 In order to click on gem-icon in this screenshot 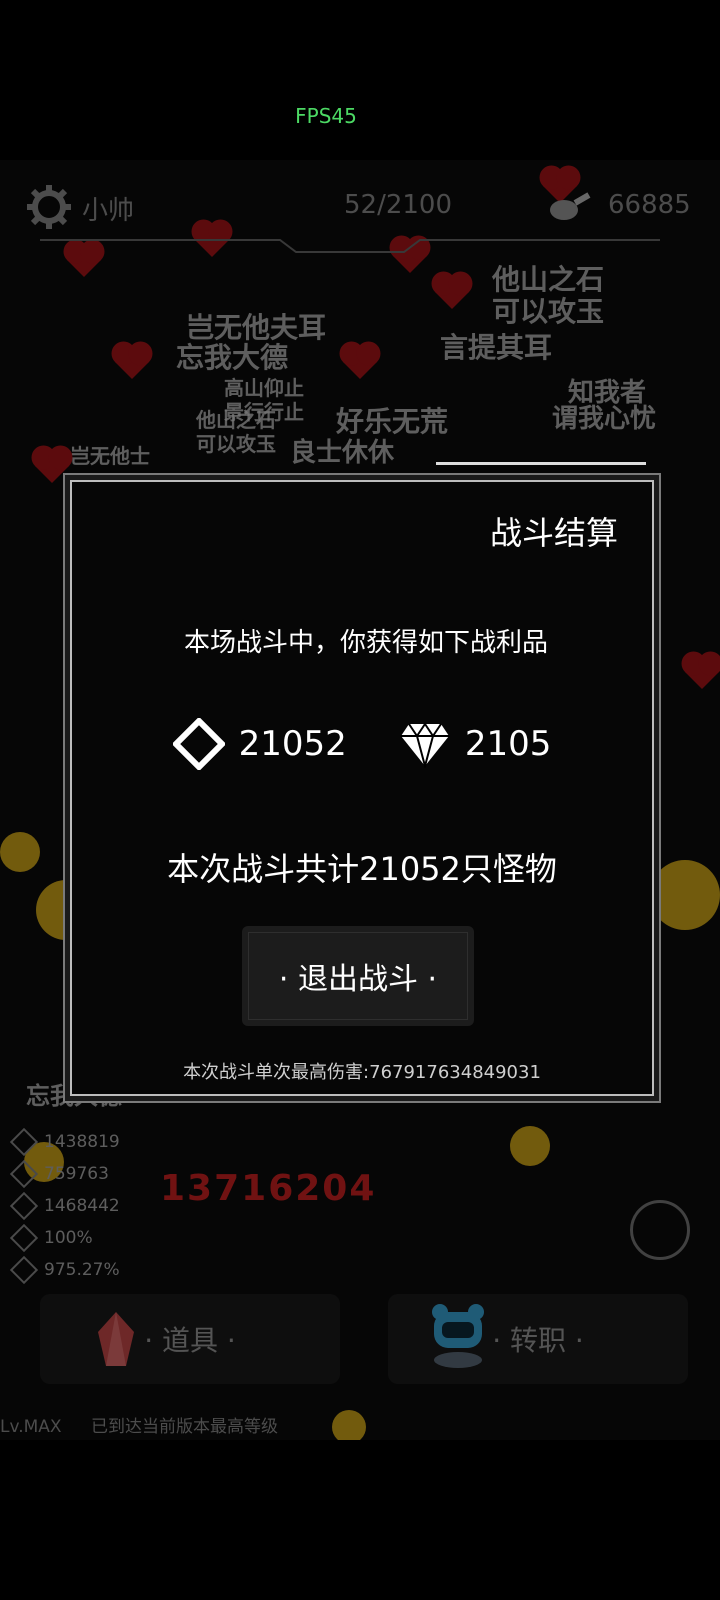, I will do `click(424, 745)`.